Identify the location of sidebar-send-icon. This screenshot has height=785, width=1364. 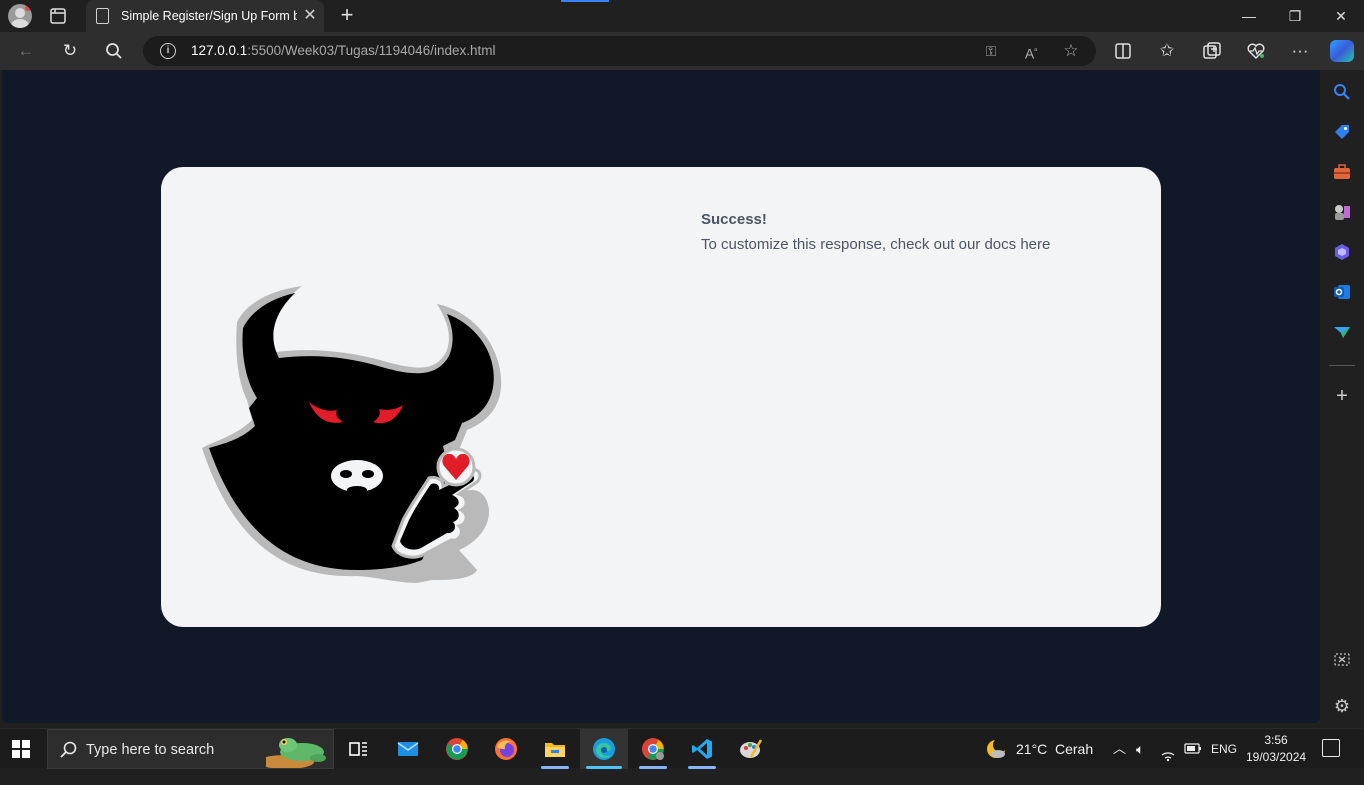
(1342, 332).